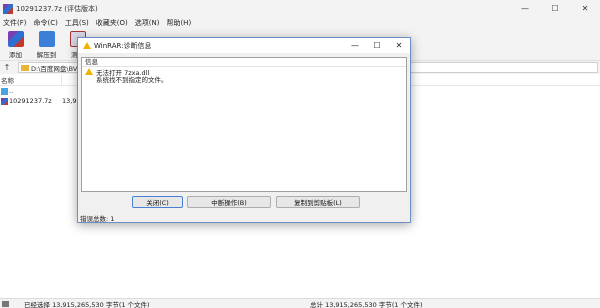 Image resolution: width=600 pixels, height=308 pixels. Describe the element at coordinates (318, 202) in the screenshot. I see `copy-to-clipboard-button: 复制到剪贴板(L)` at that location.